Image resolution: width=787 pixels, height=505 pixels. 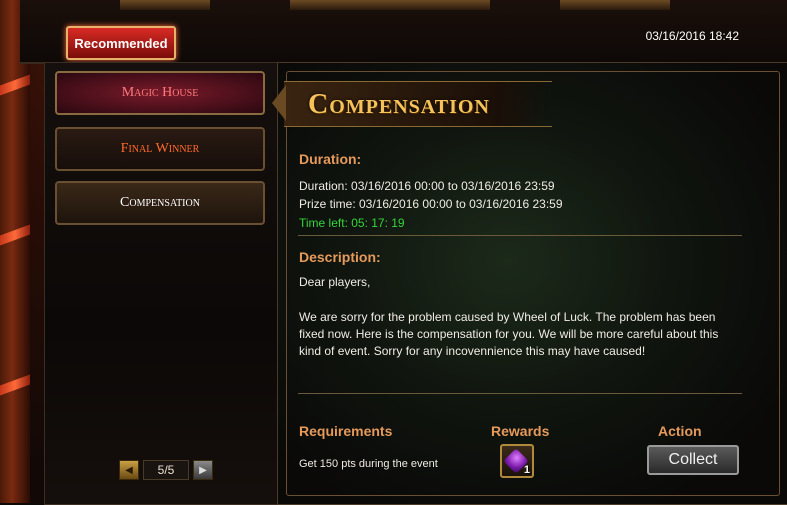 I want to click on event-title: Compensation, so click(x=399, y=104).